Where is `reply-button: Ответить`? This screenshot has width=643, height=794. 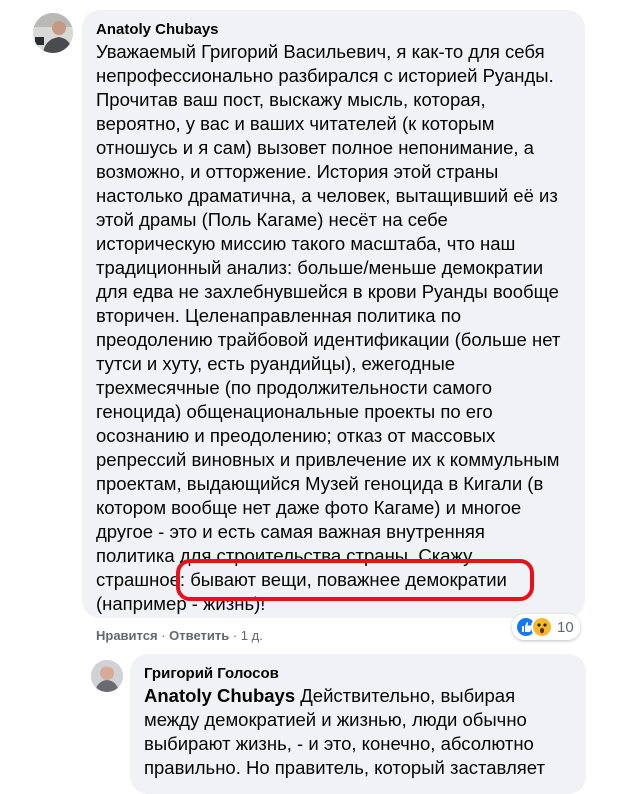
reply-button: Ответить is located at coordinates (199, 635).